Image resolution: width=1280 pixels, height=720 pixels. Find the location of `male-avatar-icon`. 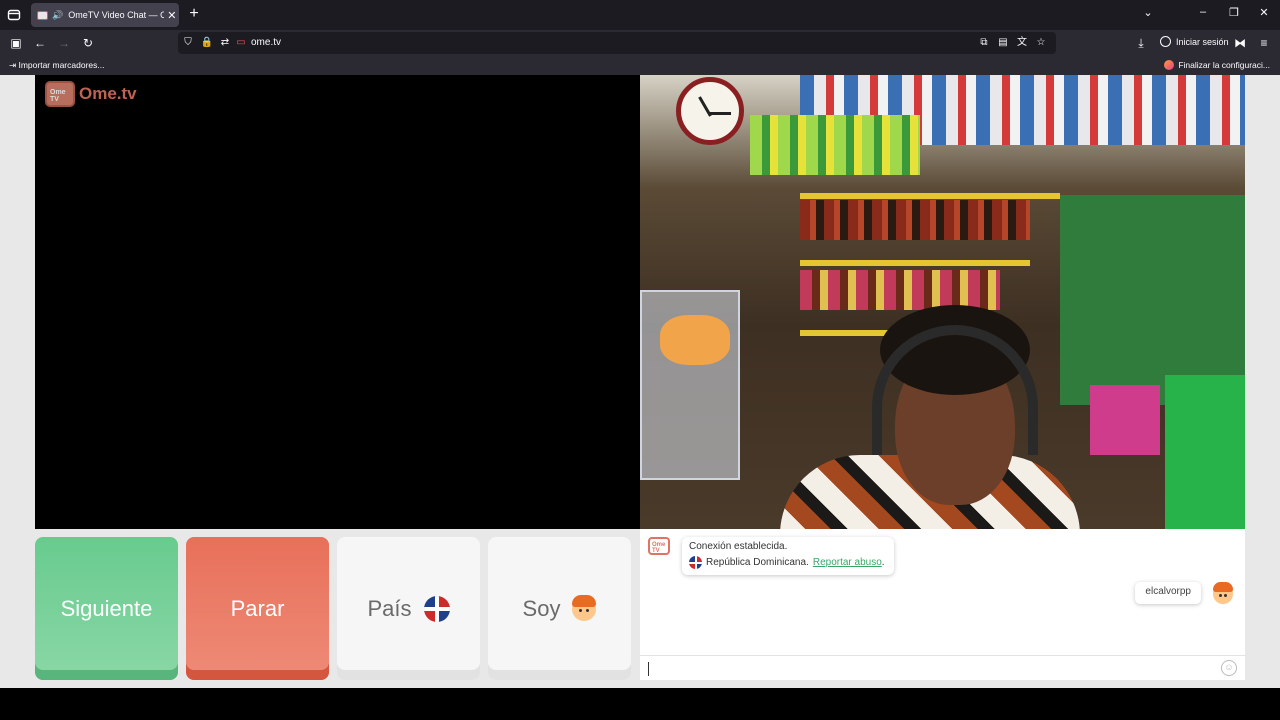

male-avatar-icon is located at coordinates (584, 607).